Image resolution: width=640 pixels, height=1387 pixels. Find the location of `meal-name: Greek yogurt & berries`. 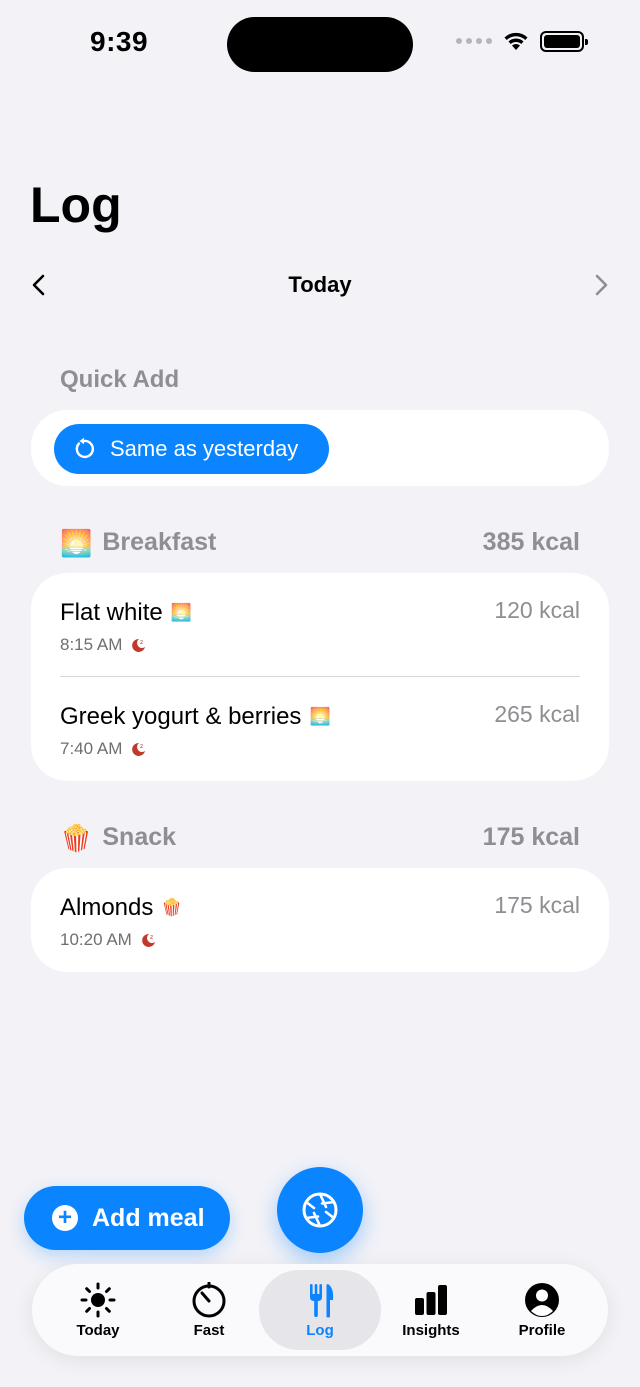

meal-name: Greek yogurt & berries is located at coordinates (181, 716).